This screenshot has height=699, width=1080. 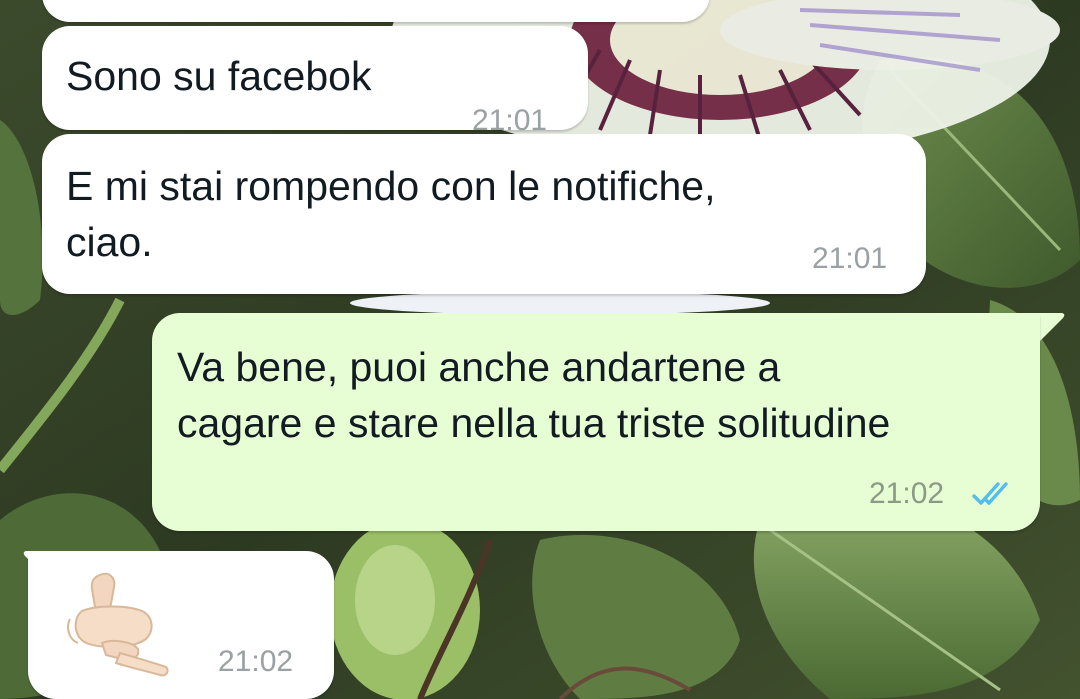 What do you see at coordinates (219, 76) in the screenshot?
I see `message-text: Sono su facebok` at bounding box center [219, 76].